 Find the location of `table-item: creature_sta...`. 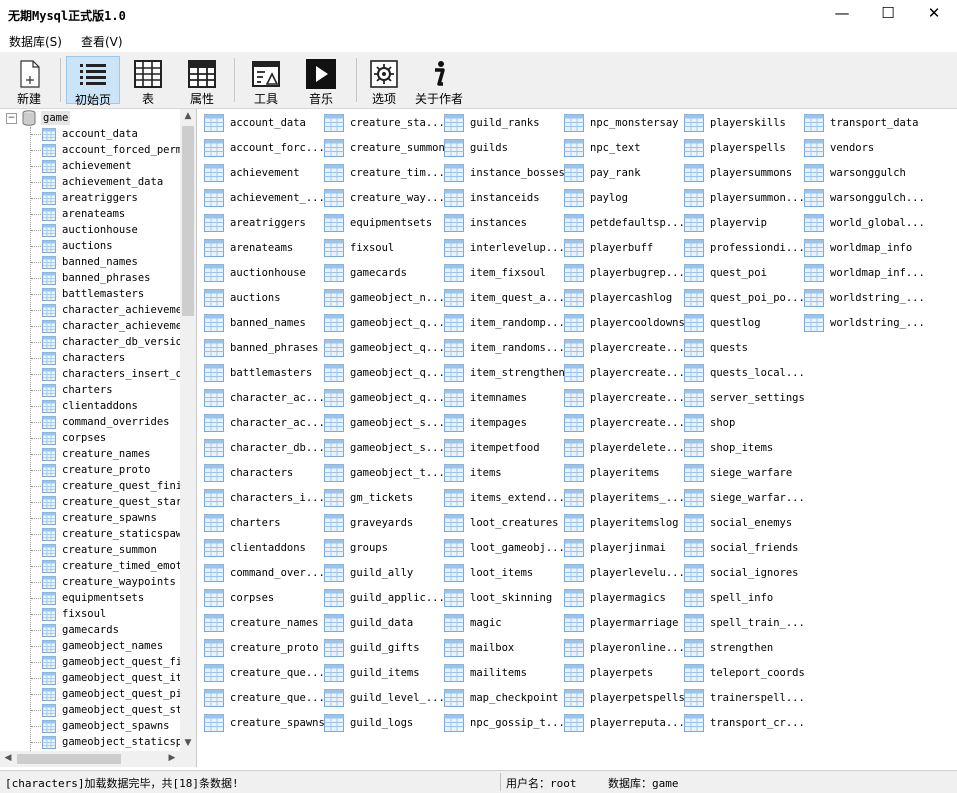

table-item: creature_sta... is located at coordinates (383, 123).